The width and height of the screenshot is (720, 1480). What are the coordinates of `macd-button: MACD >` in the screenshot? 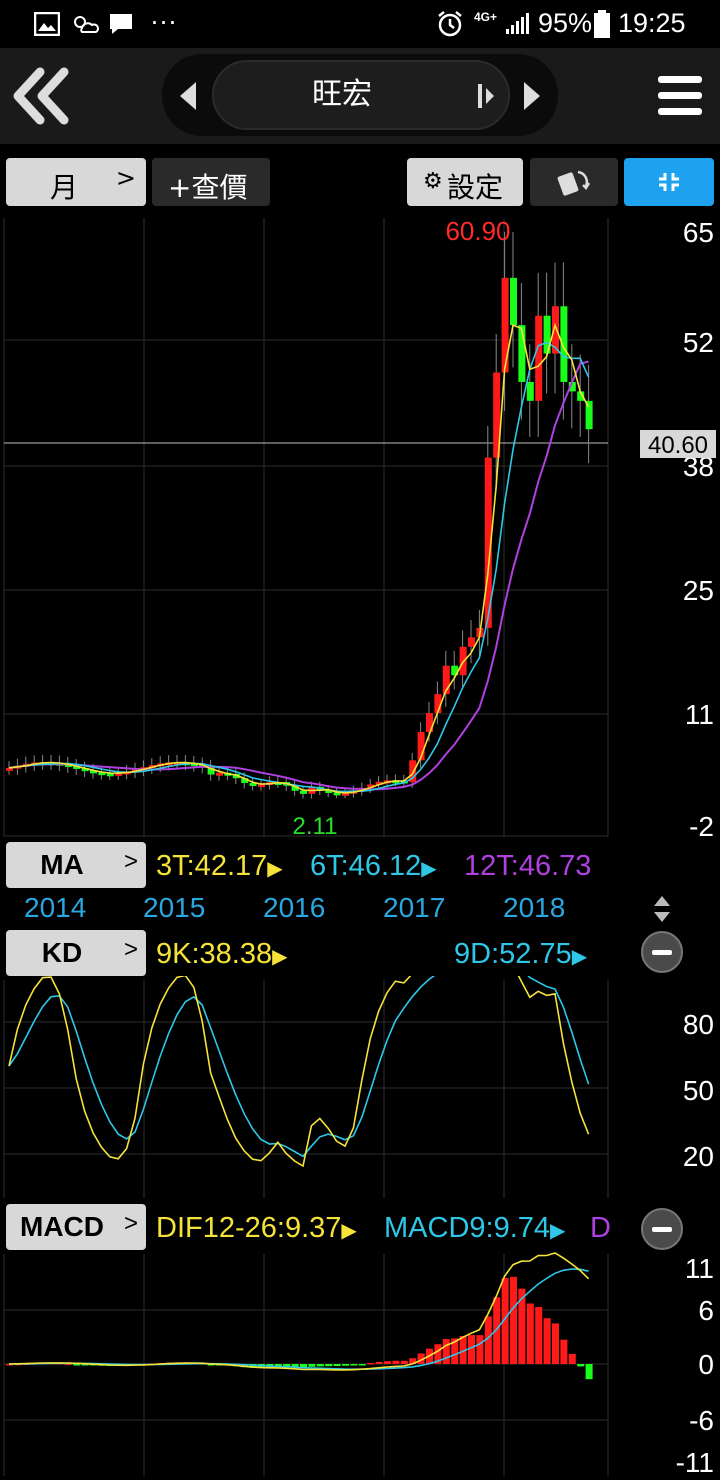 It's located at (76, 1227).